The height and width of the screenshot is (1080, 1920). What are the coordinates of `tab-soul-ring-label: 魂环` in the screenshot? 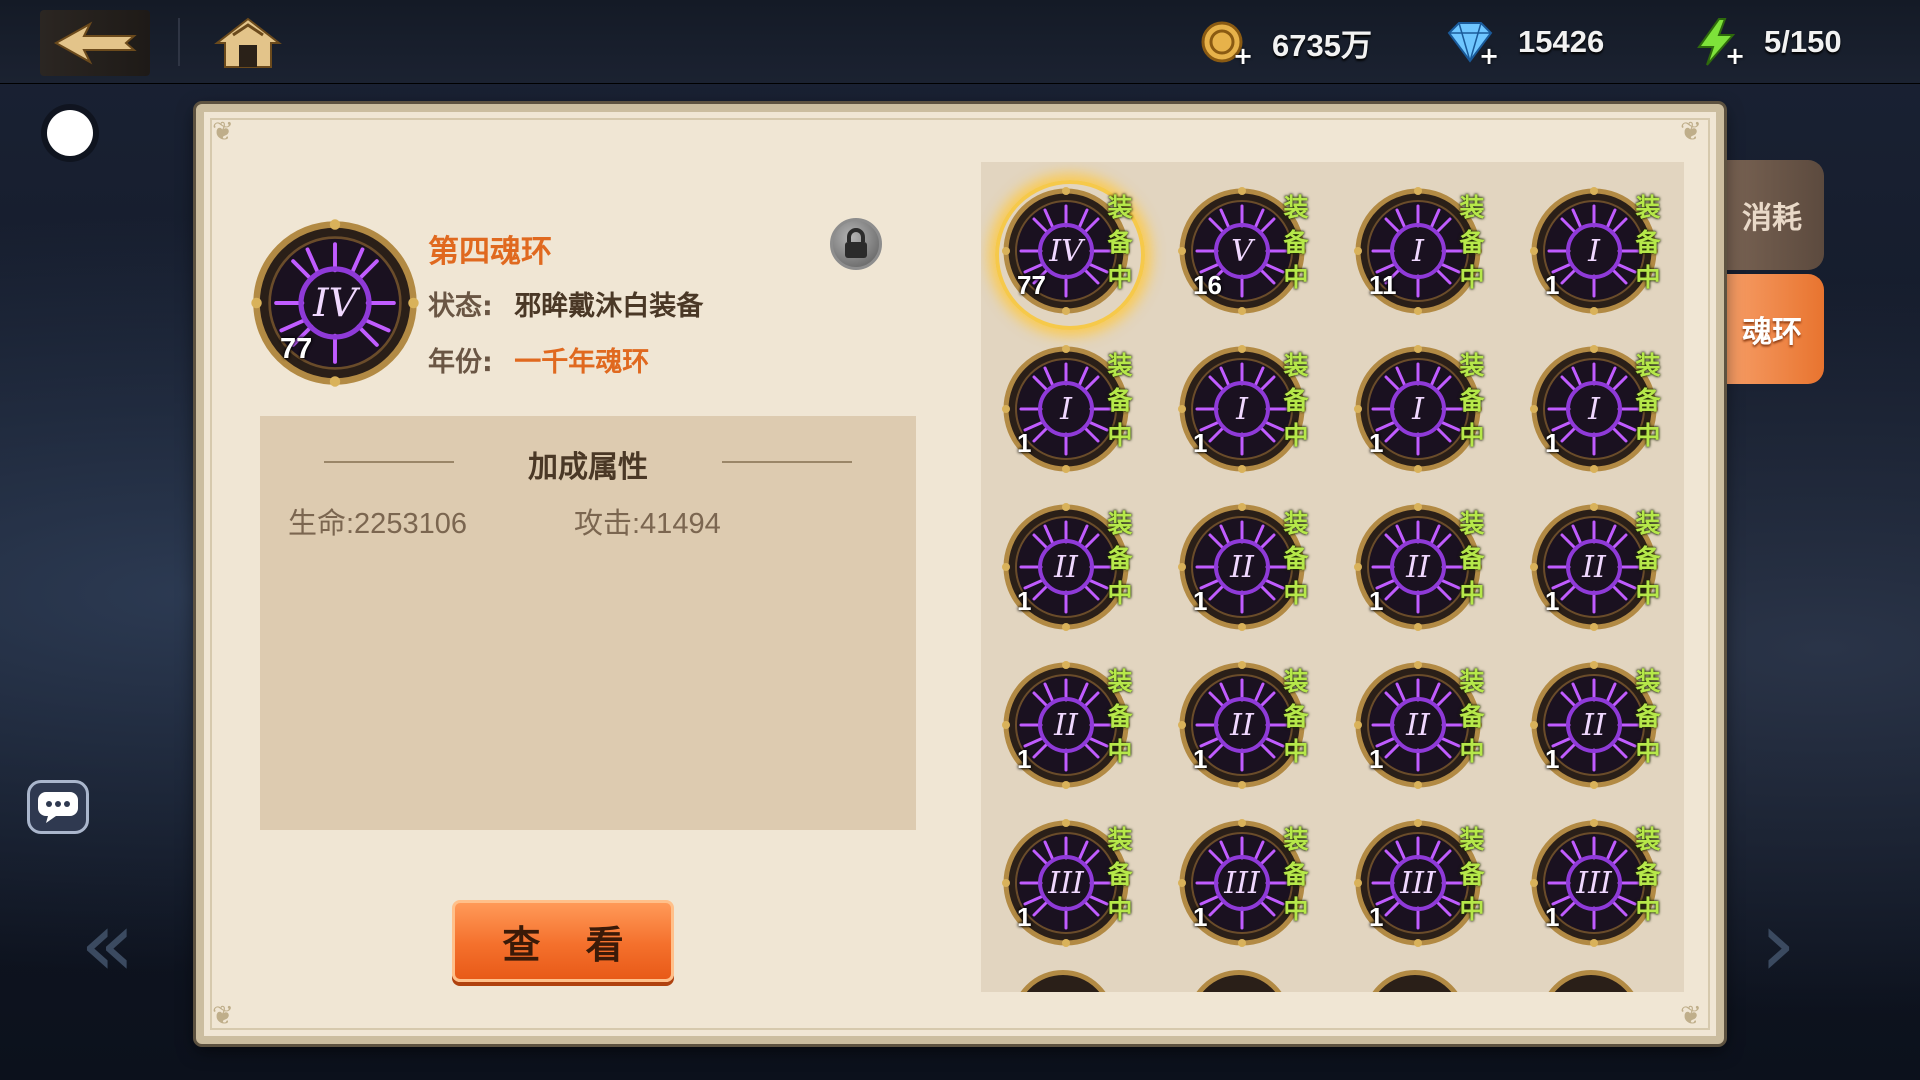 It's located at (1772, 332).